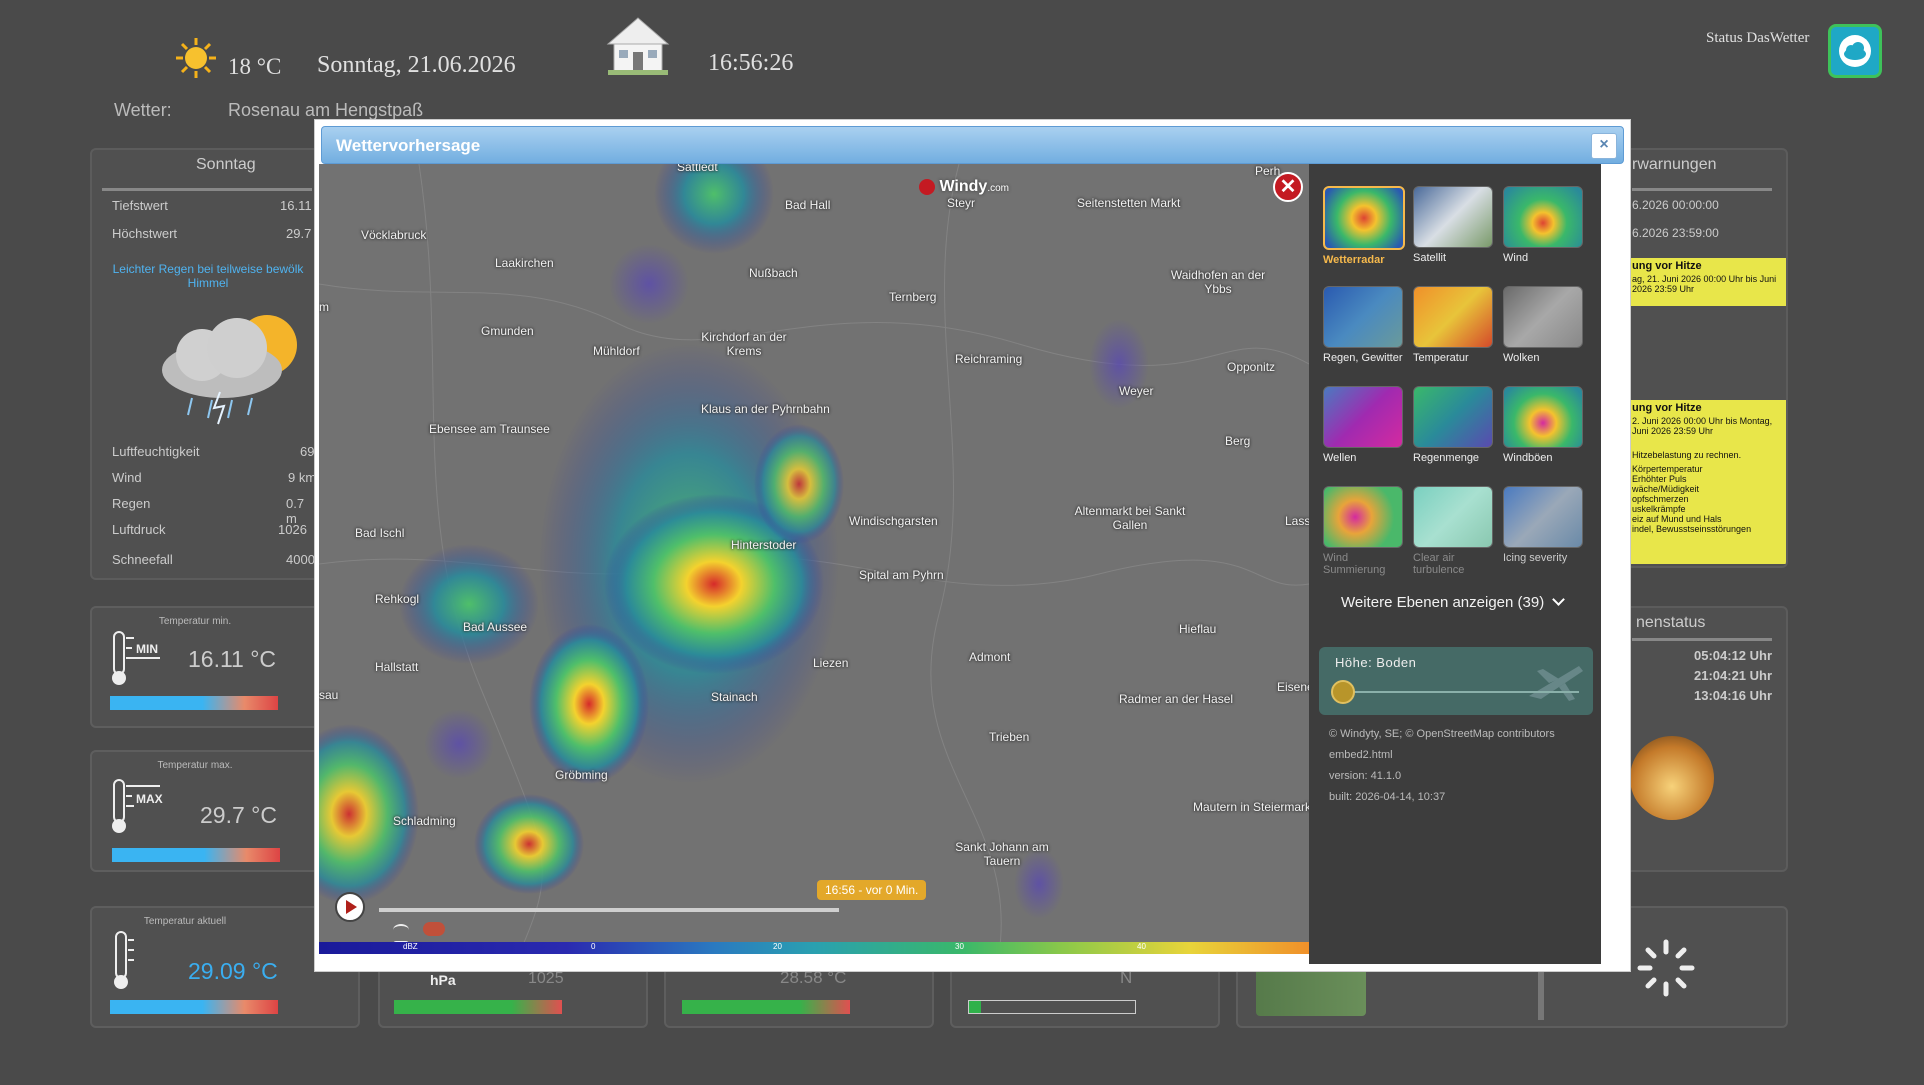 The image size is (1924, 1085). Describe the element at coordinates (1660, 499) in the screenshot. I see `symptom-4: opfschmerzen` at that location.